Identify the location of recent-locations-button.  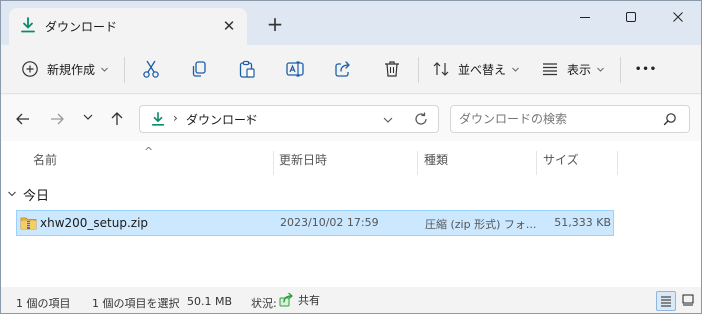
(88, 119).